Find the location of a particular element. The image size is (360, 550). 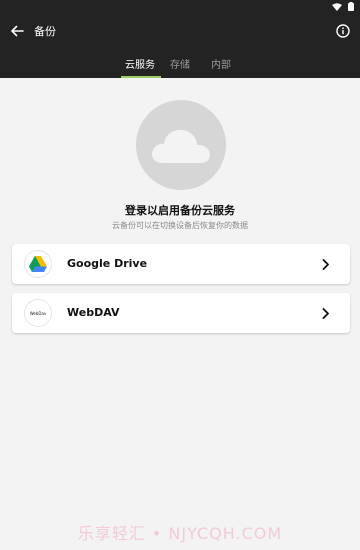

webdav-option: WebDav WebDAV is located at coordinates (181, 313).